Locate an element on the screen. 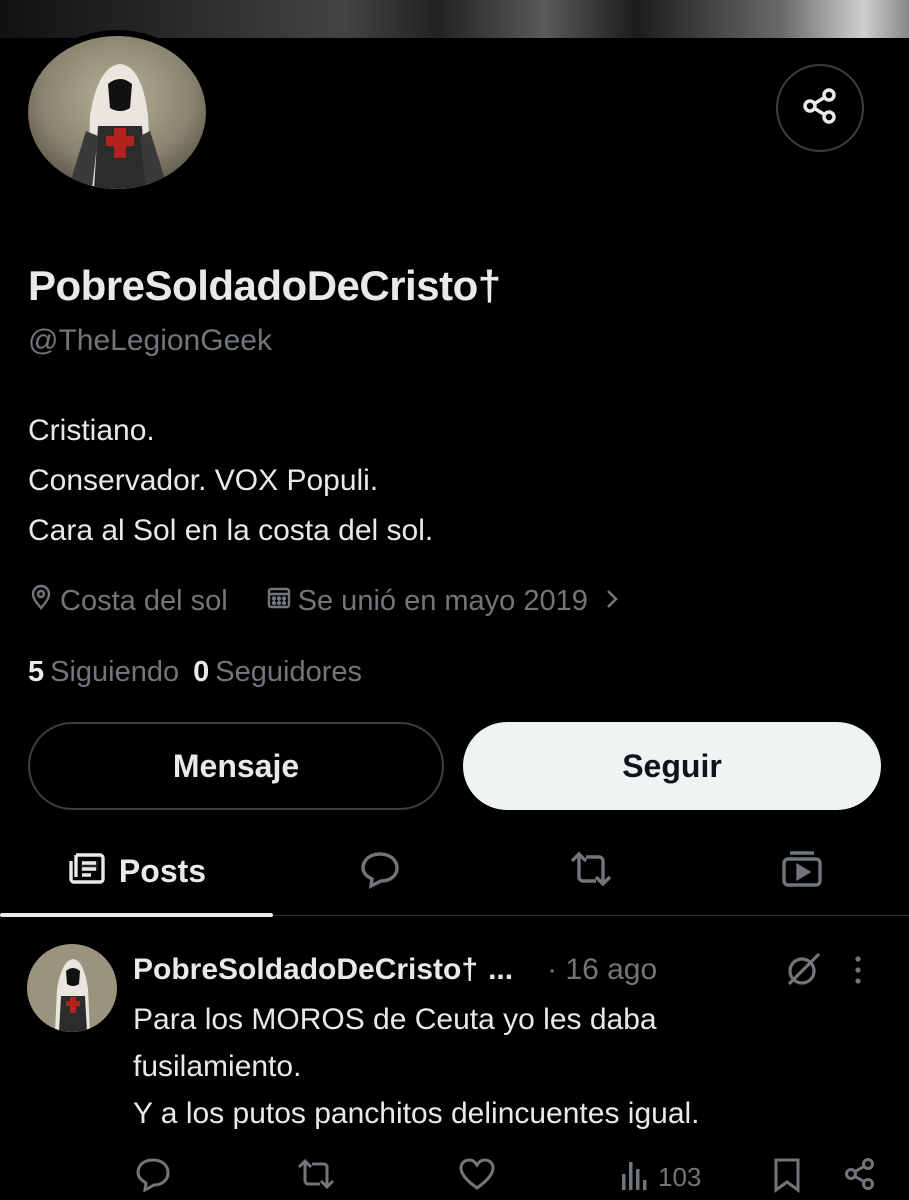 The height and width of the screenshot is (1200, 909). follow-stats: 5 Siguiendo 0 Seguidores is located at coordinates (195, 672).